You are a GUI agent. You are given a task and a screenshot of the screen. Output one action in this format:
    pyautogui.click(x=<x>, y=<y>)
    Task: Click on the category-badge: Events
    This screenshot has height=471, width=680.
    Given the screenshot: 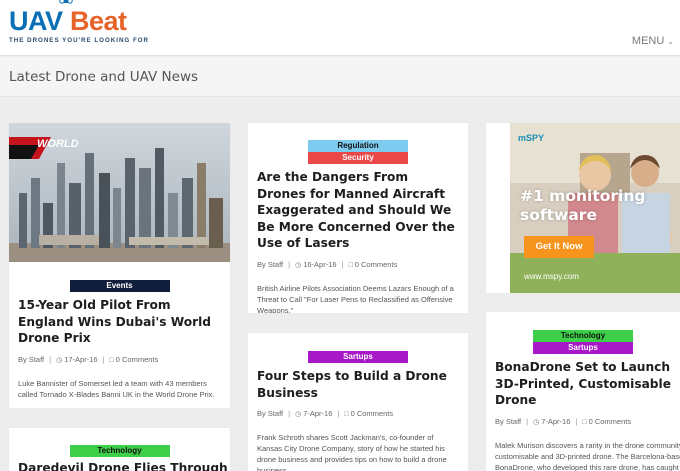 What is the action you would take?
    pyautogui.click(x=119, y=286)
    